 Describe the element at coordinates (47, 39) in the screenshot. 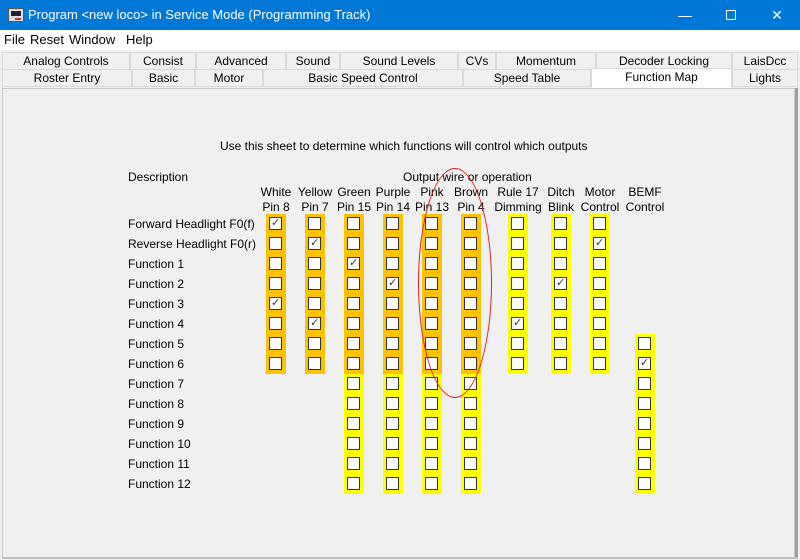

I see `menu-reset: Reset` at that location.